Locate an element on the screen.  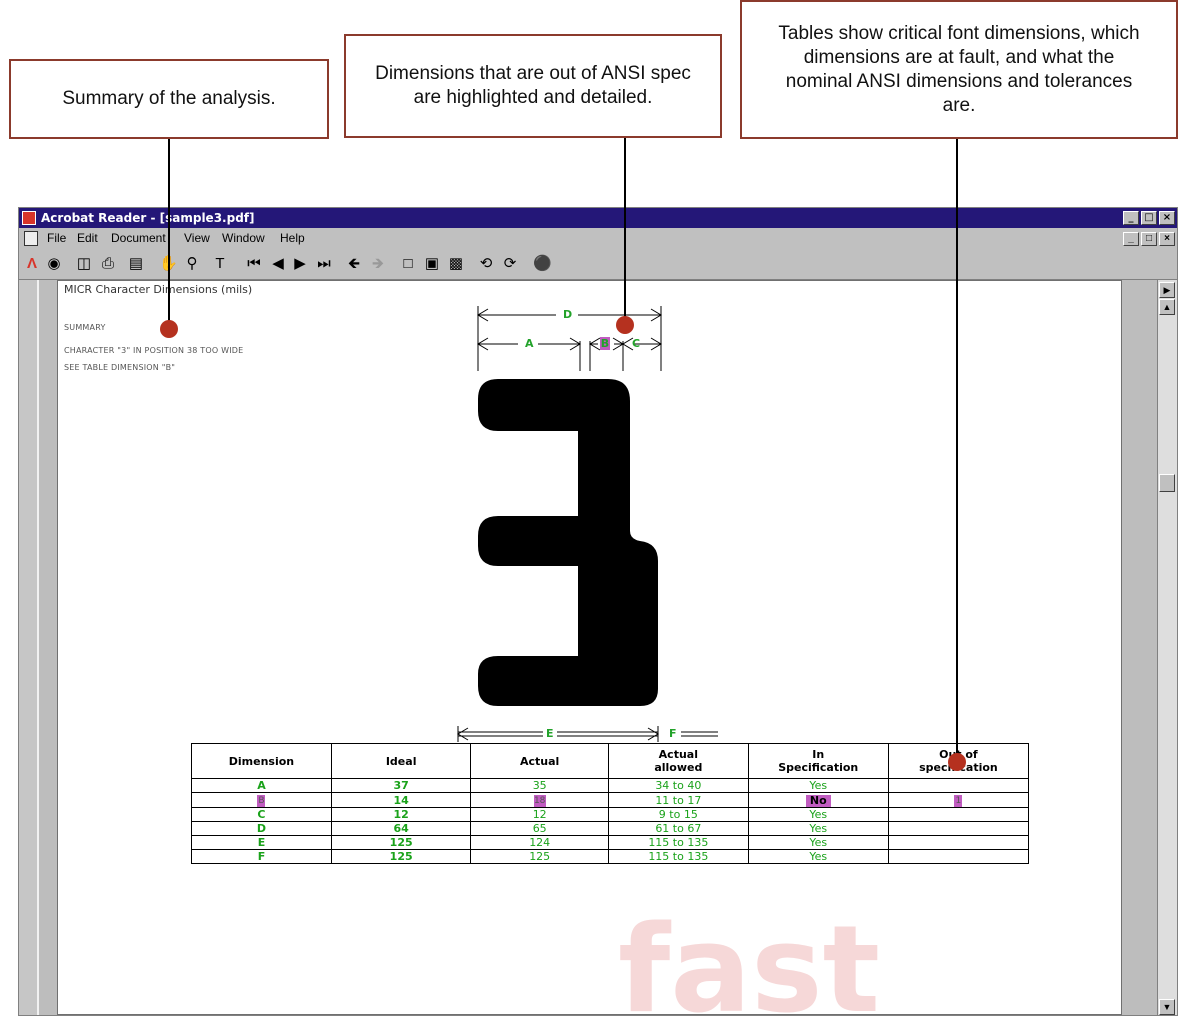
header-dimension-label: Dimension is located at coordinates (261, 761).